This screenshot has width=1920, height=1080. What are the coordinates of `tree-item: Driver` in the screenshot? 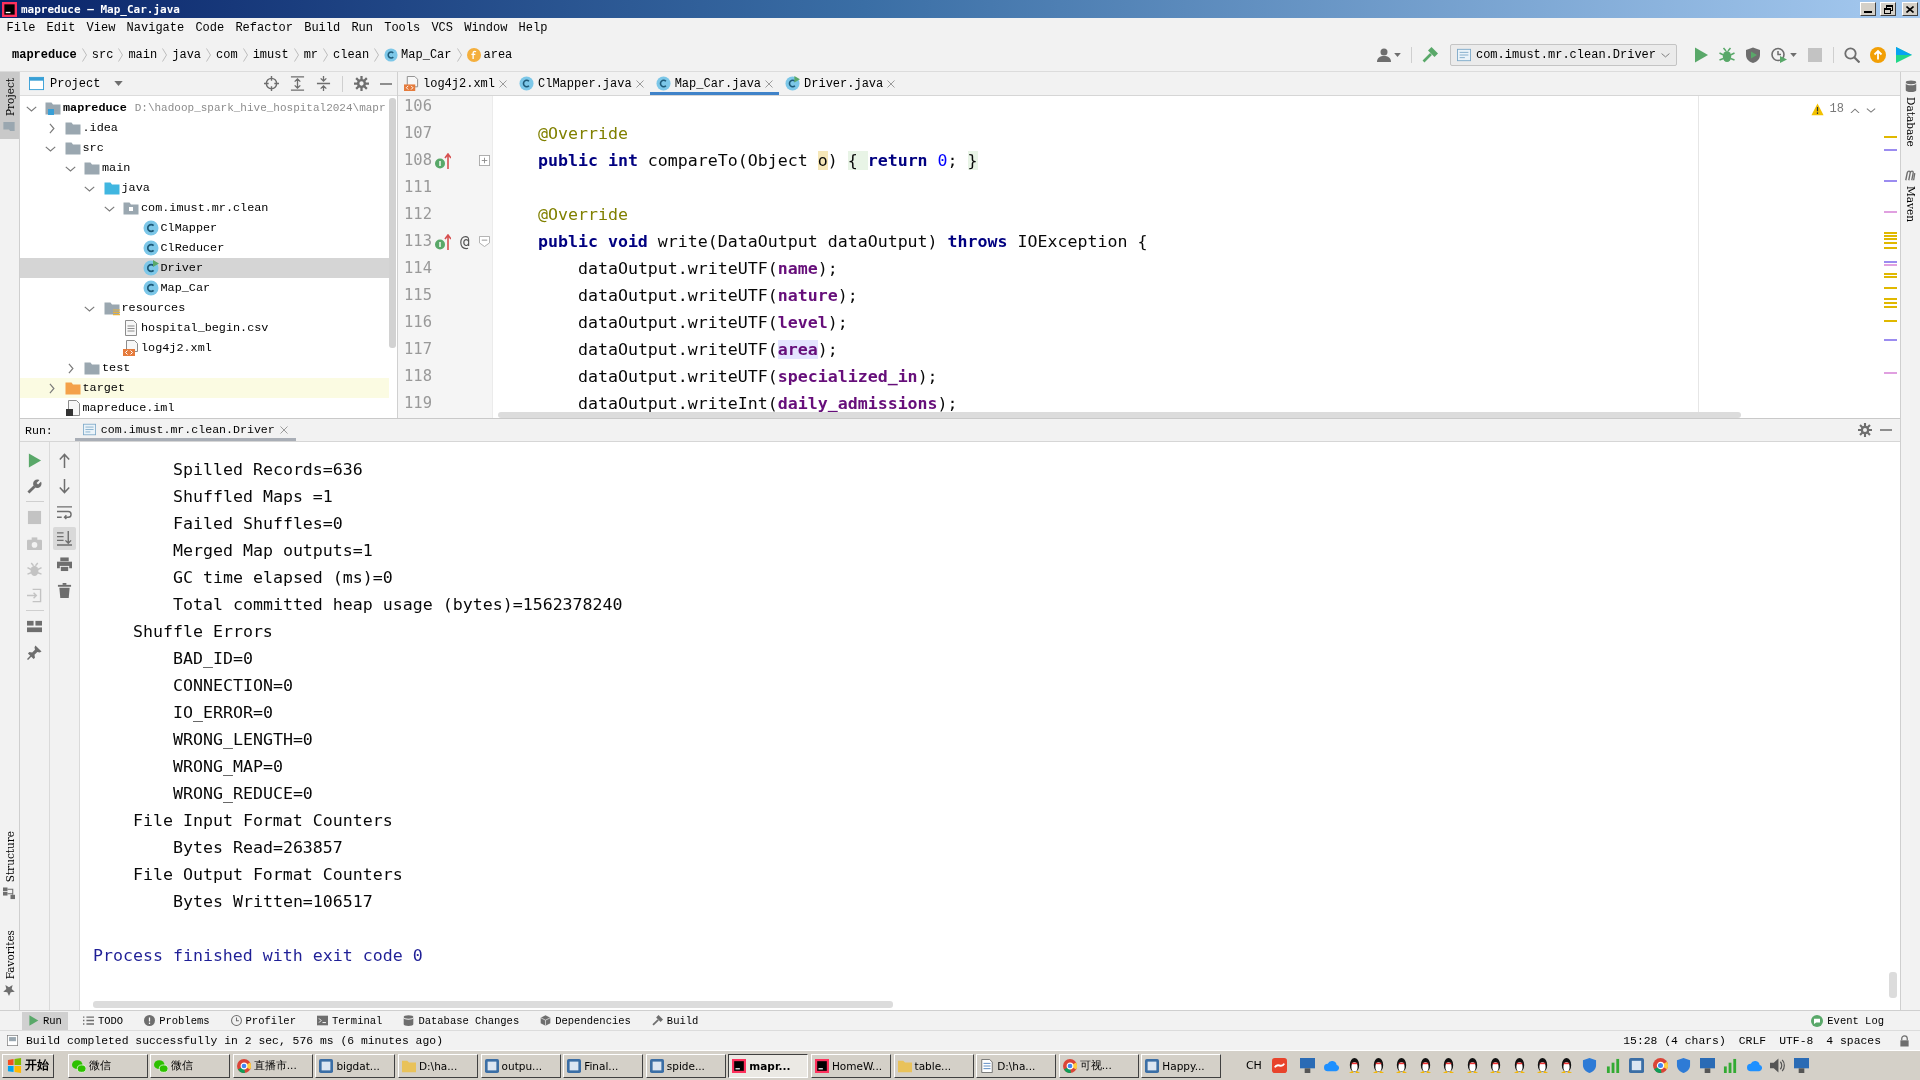 It's located at (204, 268).